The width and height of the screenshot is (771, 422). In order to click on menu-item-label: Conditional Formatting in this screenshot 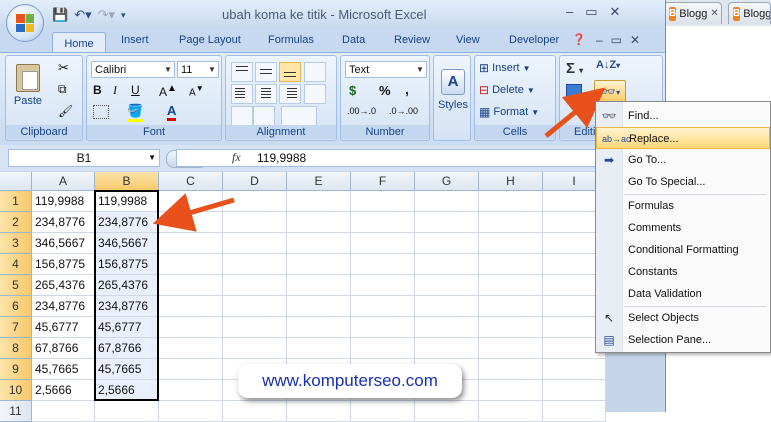, I will do `click(683, 250)`.